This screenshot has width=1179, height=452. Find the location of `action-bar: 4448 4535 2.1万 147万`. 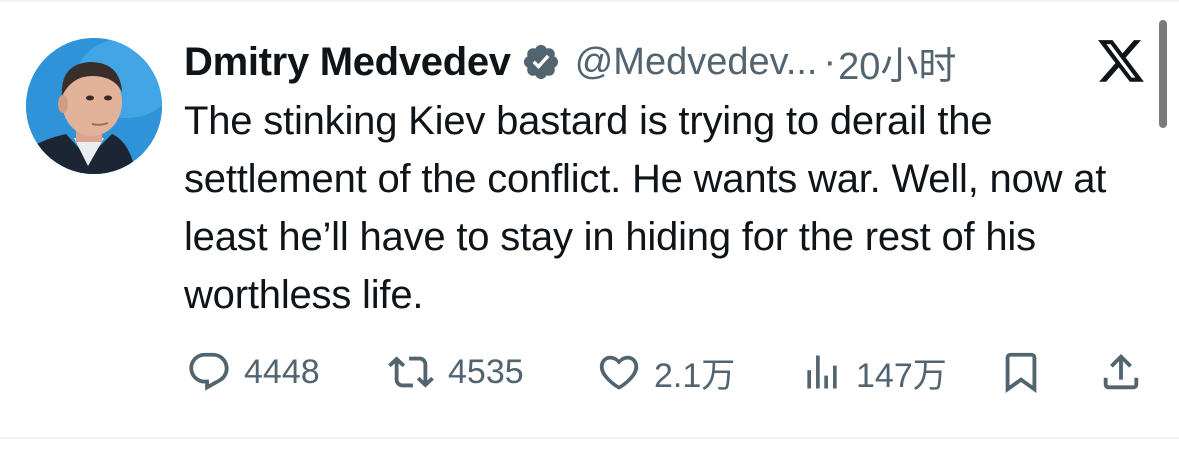

action-bar: 4448 4535 2.1万 147万 is located at coordinates (666, 372).